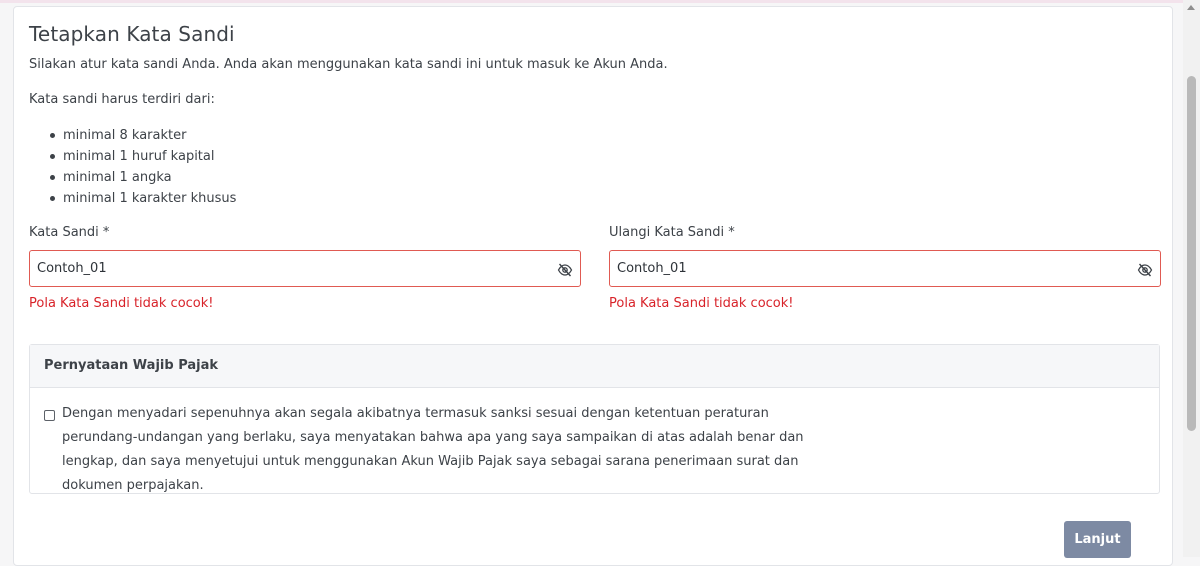 This screenshot has width=1200, height=566. Describe the element at coordinates (1191, 7) in the screenshot. I see `scroll-up-arrow-icon` at that location.